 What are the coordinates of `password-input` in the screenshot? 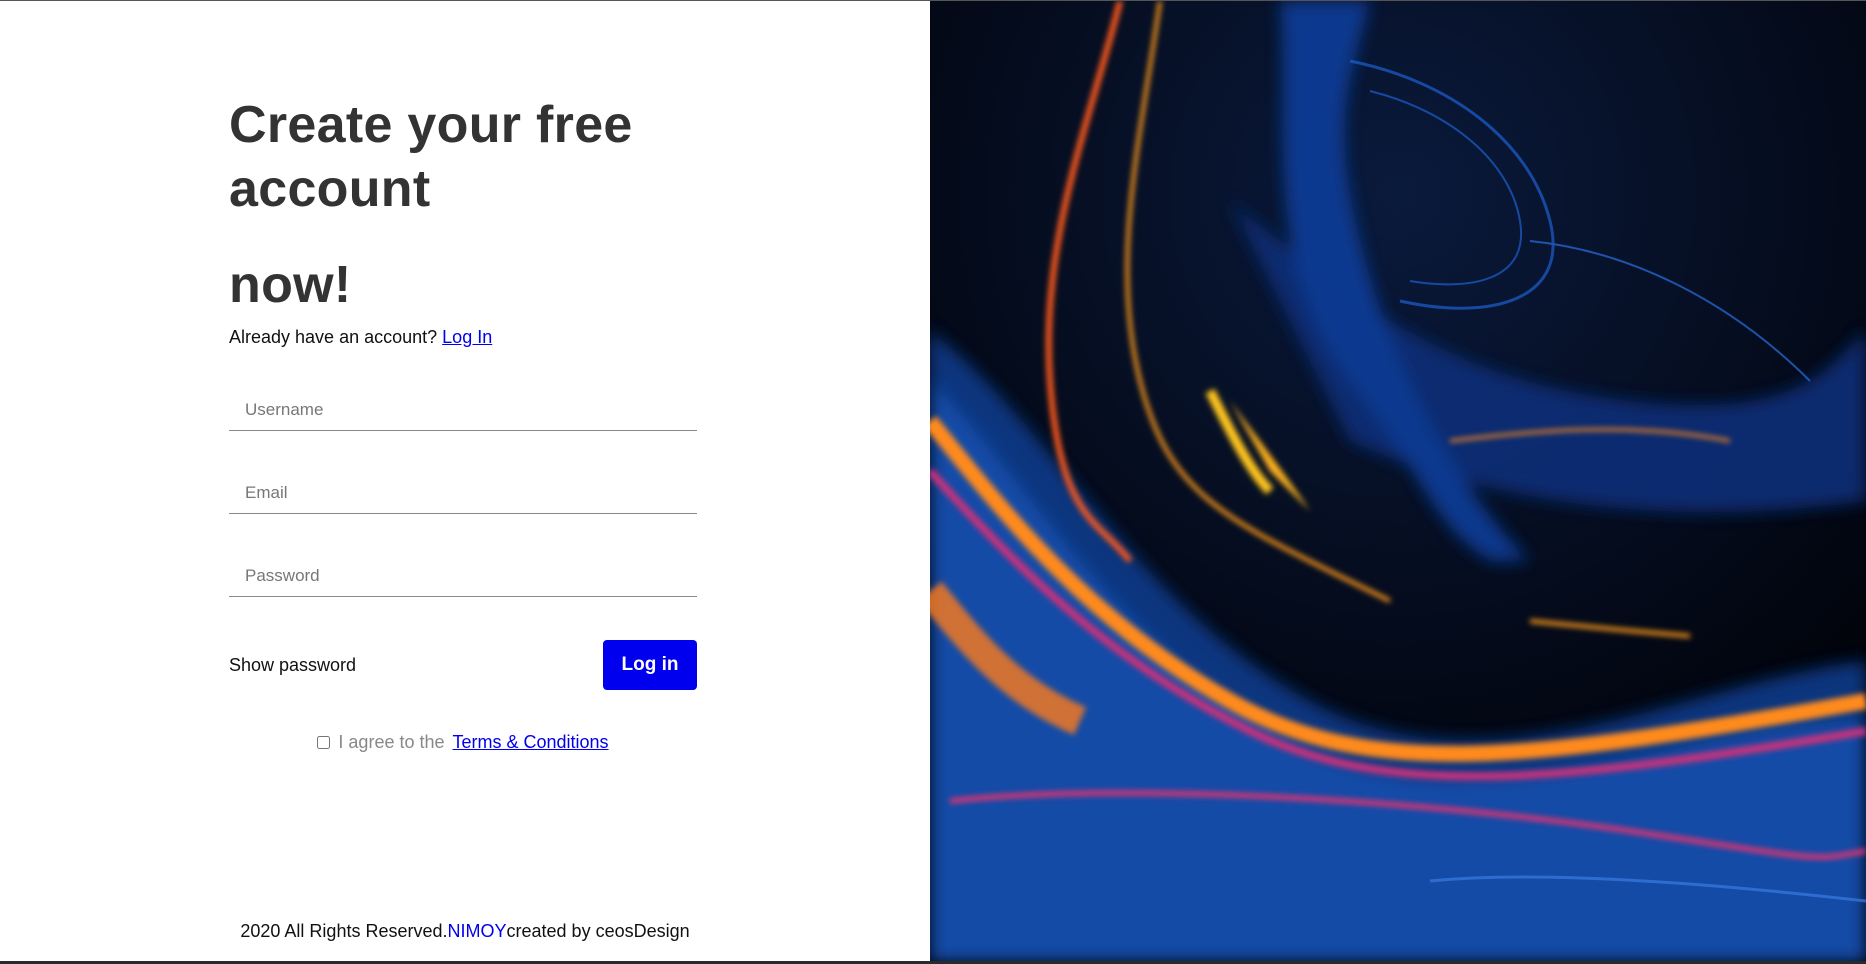 It's located at (463, 578).